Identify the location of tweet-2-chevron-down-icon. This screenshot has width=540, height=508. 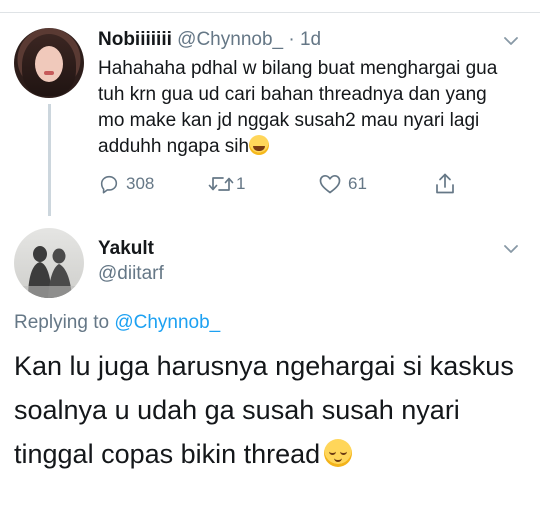
(511, 249).